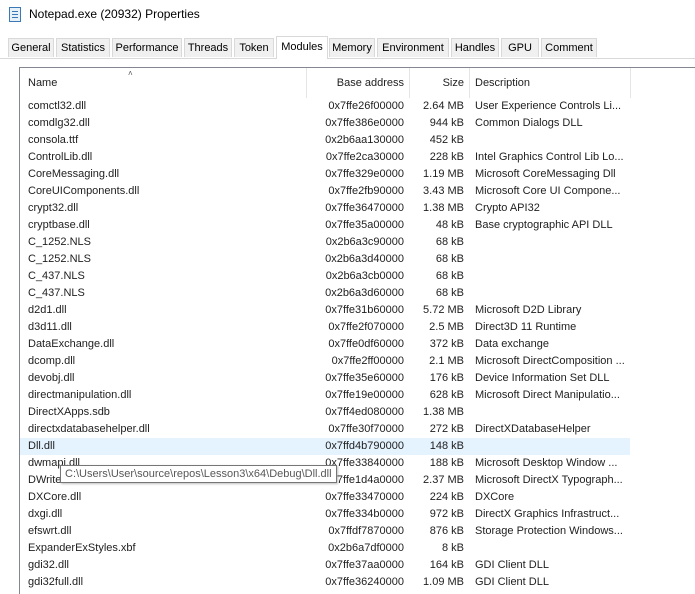 This screenshot has width=695, height=594. I want to click on tab-threads: Threads, so click(208, 47).